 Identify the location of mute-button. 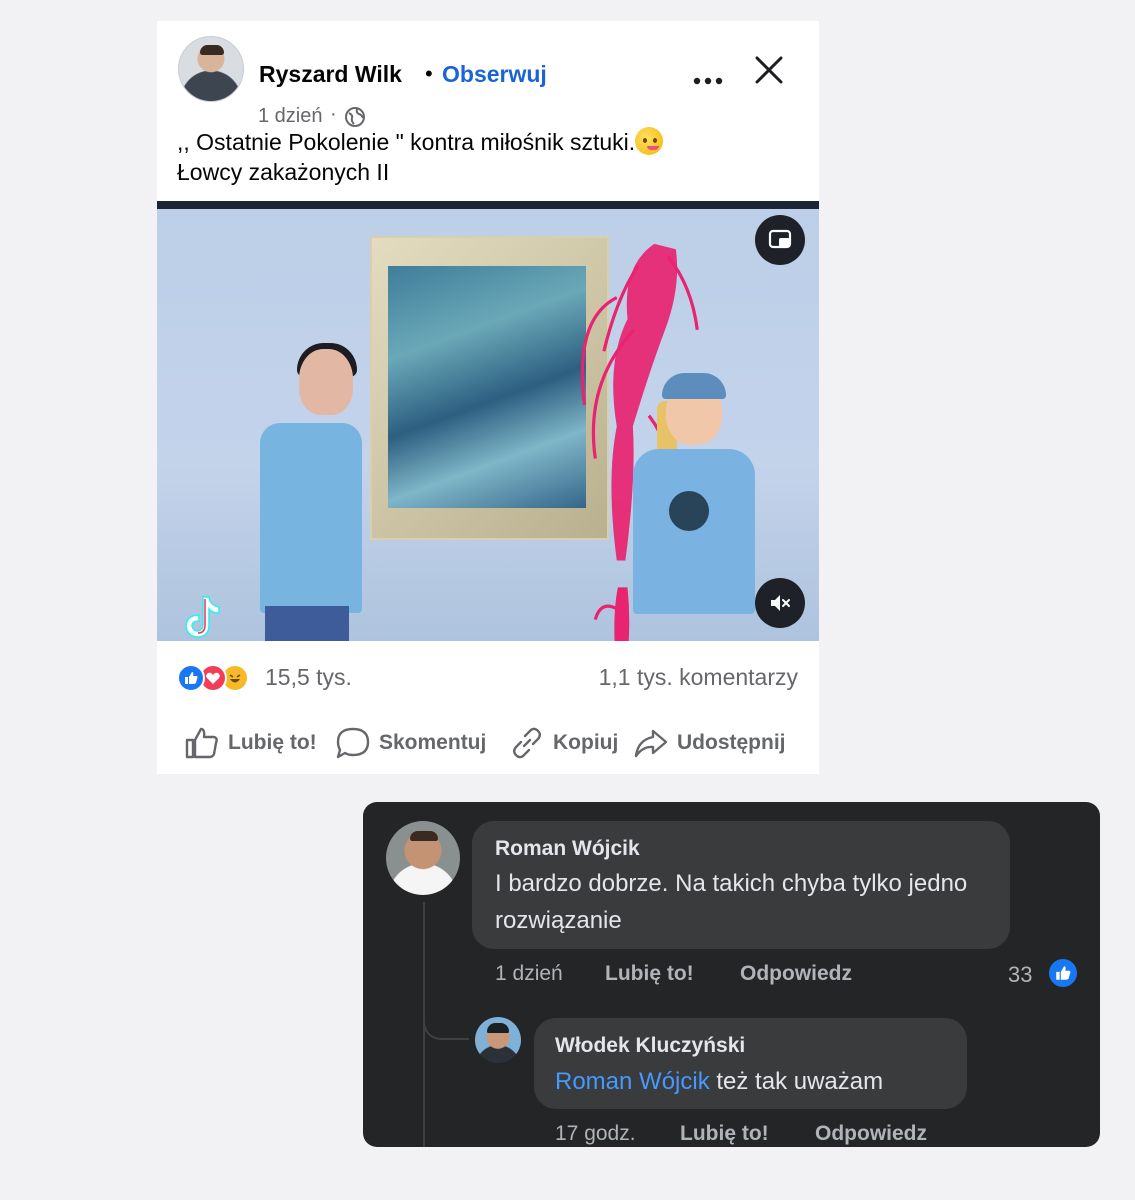
(780, 603).